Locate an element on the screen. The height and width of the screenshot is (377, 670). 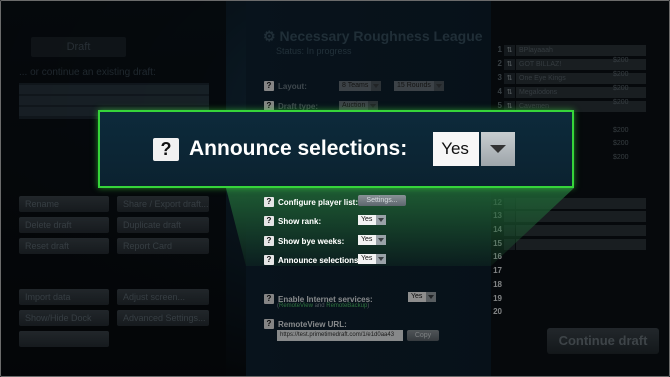
announce-selections-callout: ? Announce selections: Yes is located at coordinates (336, 149).